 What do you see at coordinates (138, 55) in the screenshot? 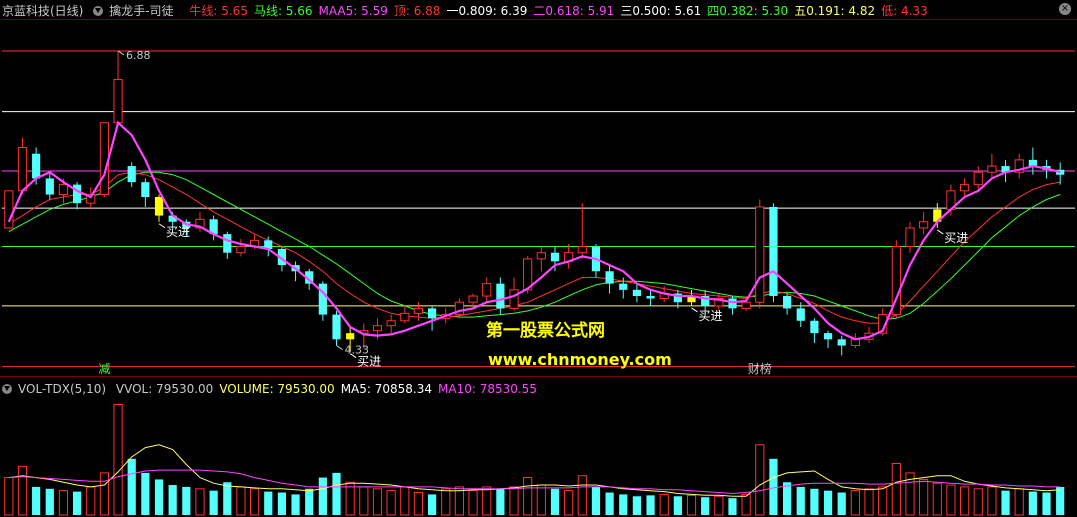
I see `high-label: 6.88` at bounding box center [138, 55].